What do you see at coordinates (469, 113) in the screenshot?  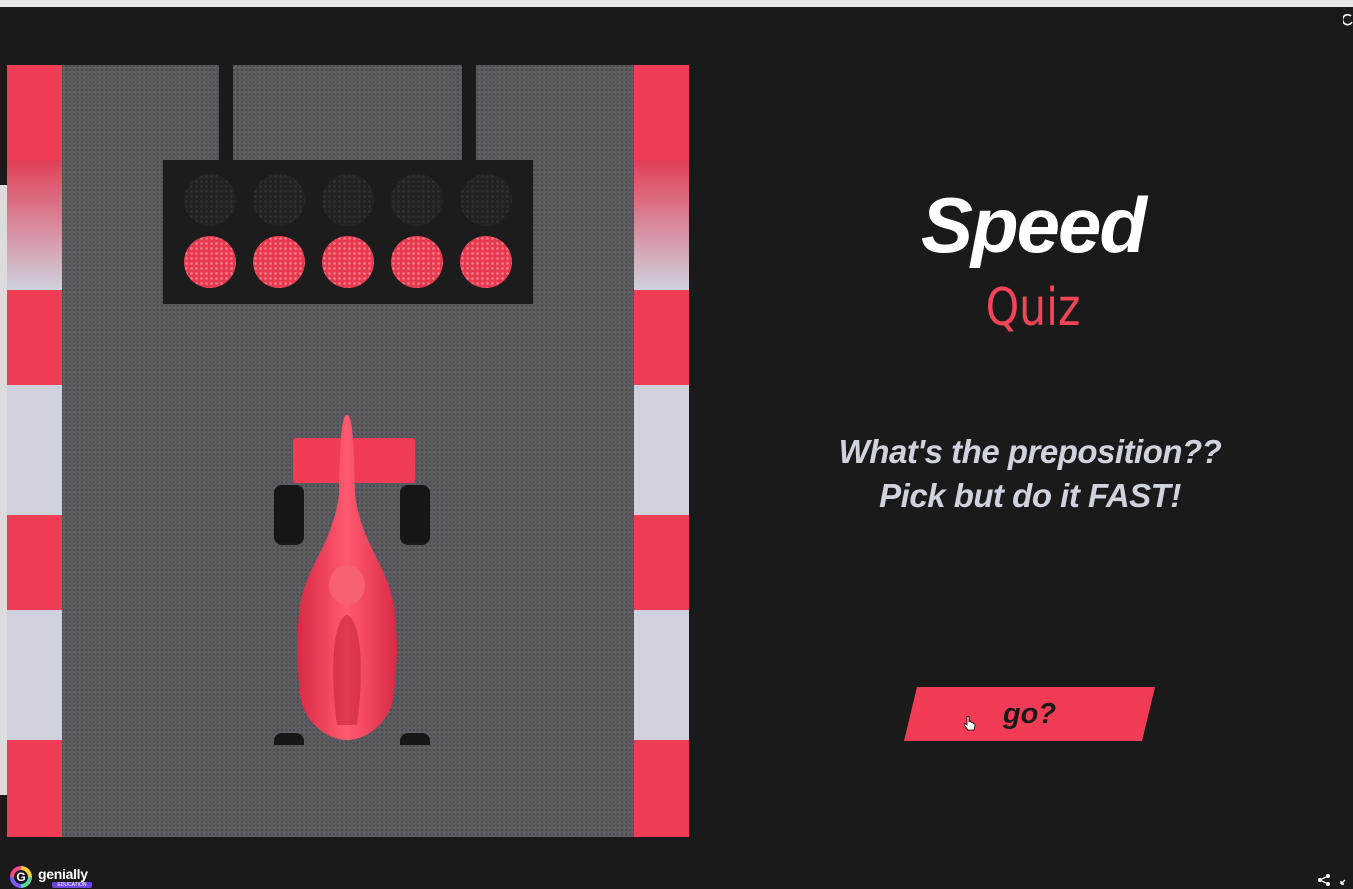 I see `gantry-post-right` at bounding box center [469, 113].